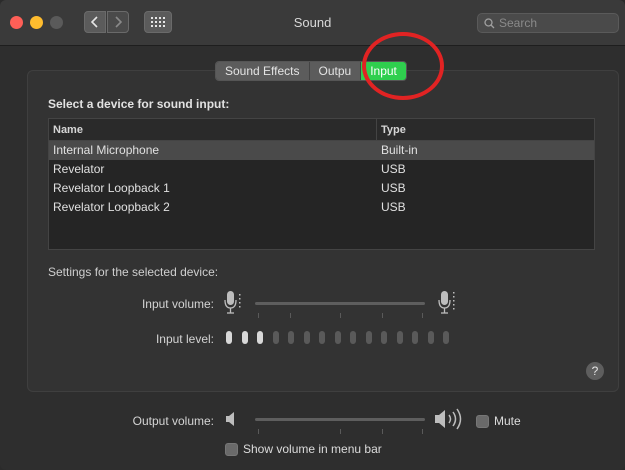  What do you see at coordinates (321, 169) in the screenshot?
I see `table-row: Revelator USB` at bounding box center [321, 169].